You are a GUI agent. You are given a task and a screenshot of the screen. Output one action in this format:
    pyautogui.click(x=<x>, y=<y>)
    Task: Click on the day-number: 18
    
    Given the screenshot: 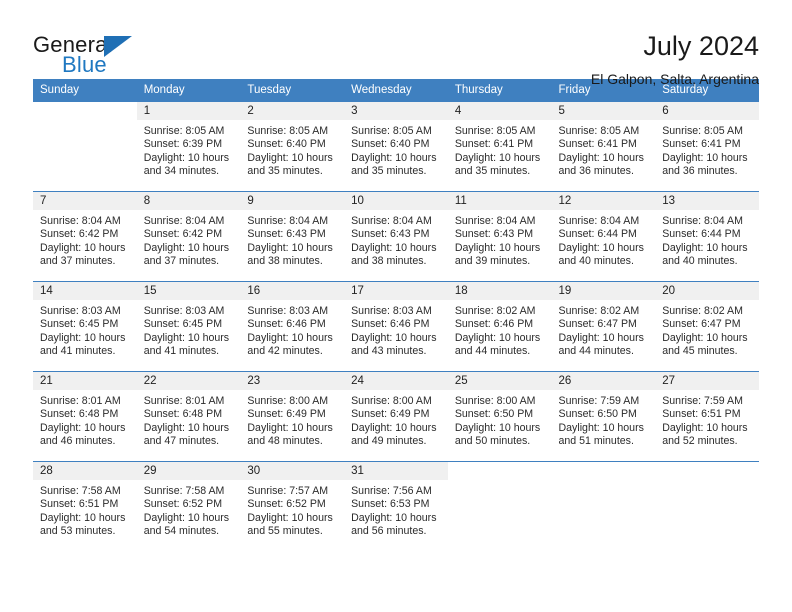 What is the action you would take?
    pyautogui.click(x=499, y=291)
    